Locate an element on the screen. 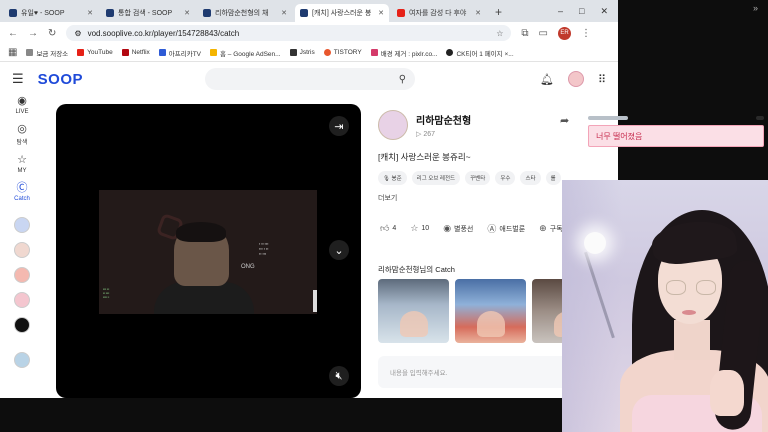 The height and width of the screenshot is (432, 768). adsense-icon is located at coordinates (214, 52).